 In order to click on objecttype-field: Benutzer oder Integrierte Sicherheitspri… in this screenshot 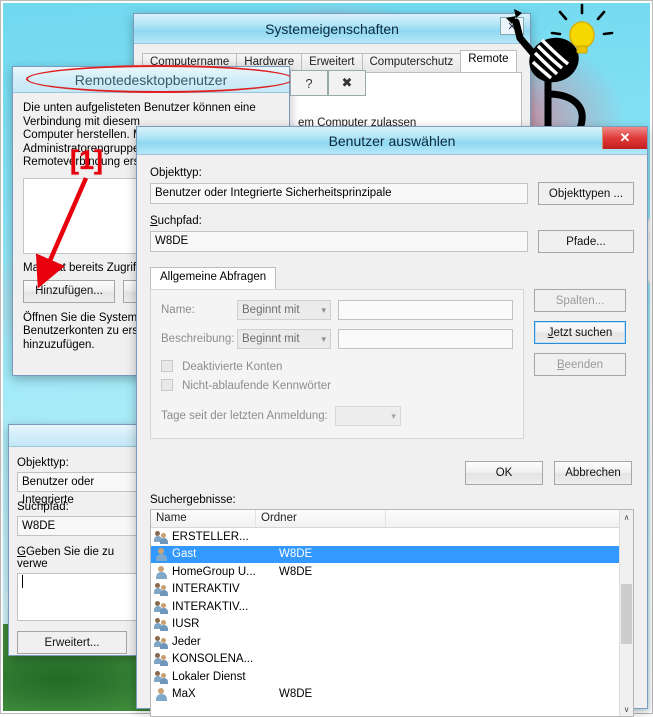, I will do `click(339, 193)`.